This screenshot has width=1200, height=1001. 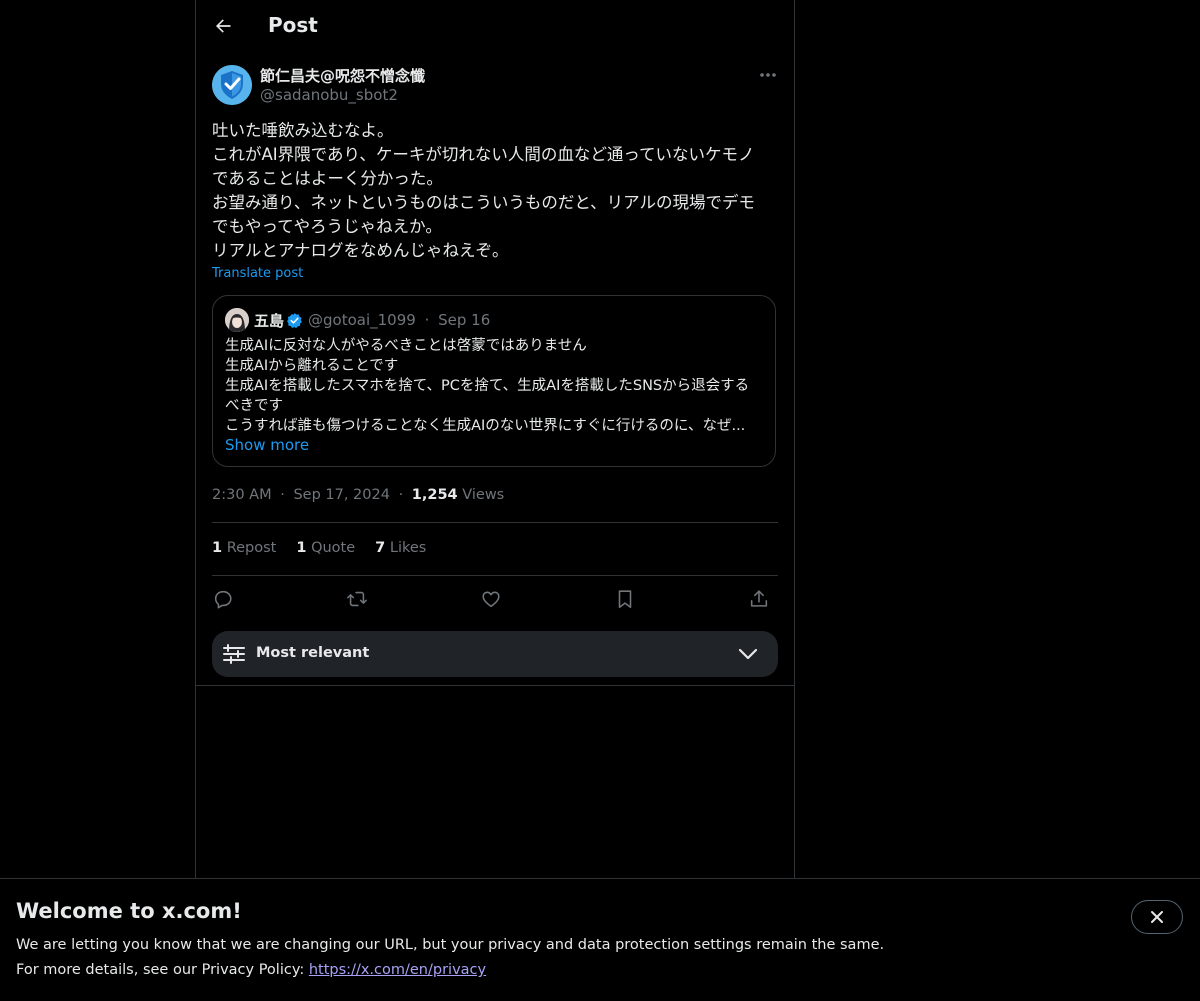 What do you see at coordinates (380, 548) in the screenshot?
I see `likes-count: 7` at bounding box center [380, 548].